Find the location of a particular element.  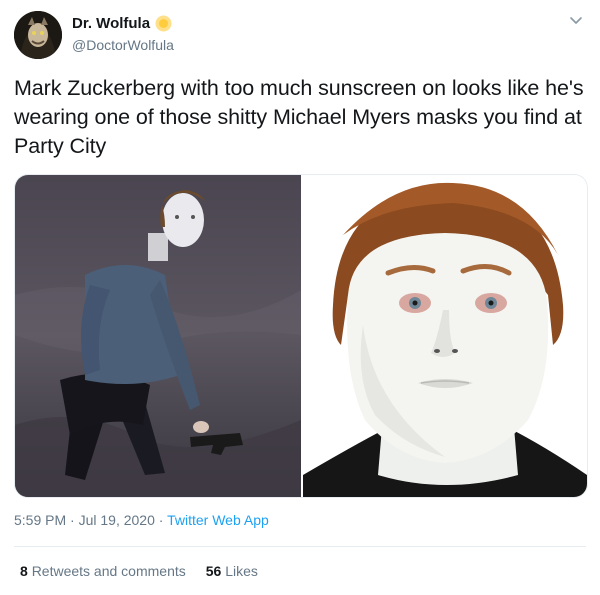

retweets-stat: 8 Retweets and comments is located at coordinates (103, 571).